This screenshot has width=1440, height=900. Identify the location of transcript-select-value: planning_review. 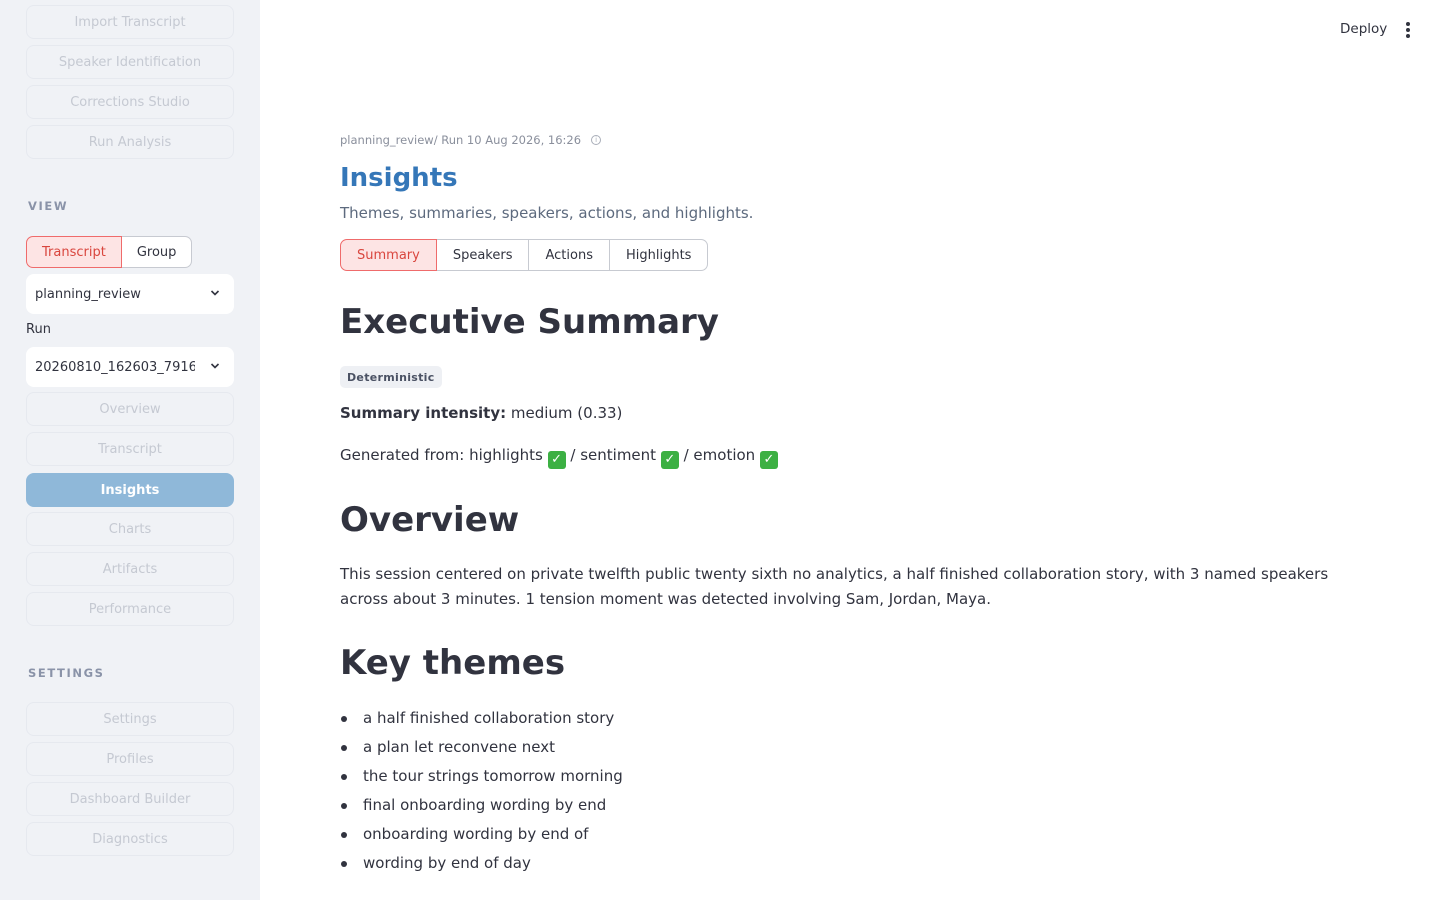
(88, 294).